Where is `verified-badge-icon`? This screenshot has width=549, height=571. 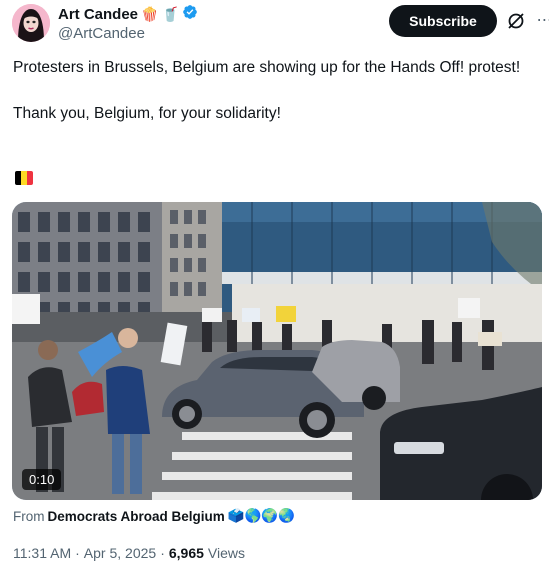
verified-badge-icon is located at coordinates (190, 14).